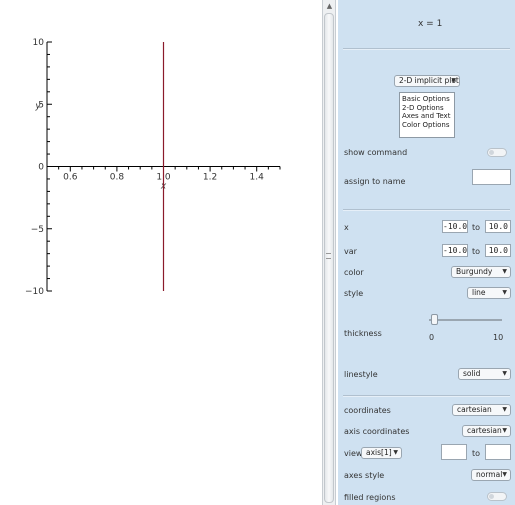  I want to click on linestyle-label: linestyle, so click(361, 374).